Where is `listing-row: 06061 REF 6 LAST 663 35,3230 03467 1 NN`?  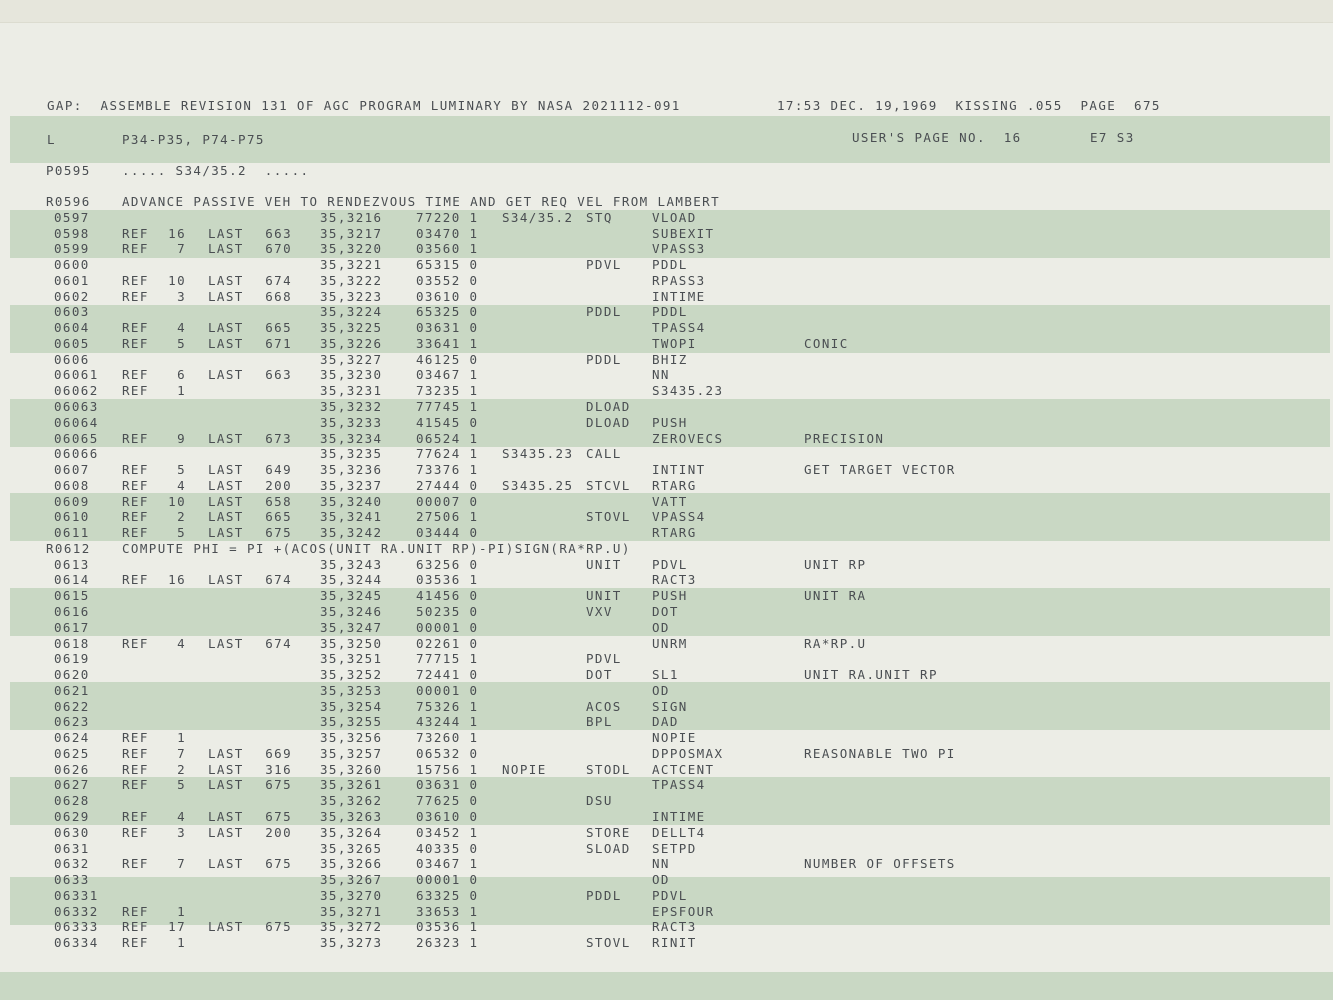
listing-row: 06061 REF 6 LAST 663 35,3230 03467 1 NN is located at coordinates (666, 375).